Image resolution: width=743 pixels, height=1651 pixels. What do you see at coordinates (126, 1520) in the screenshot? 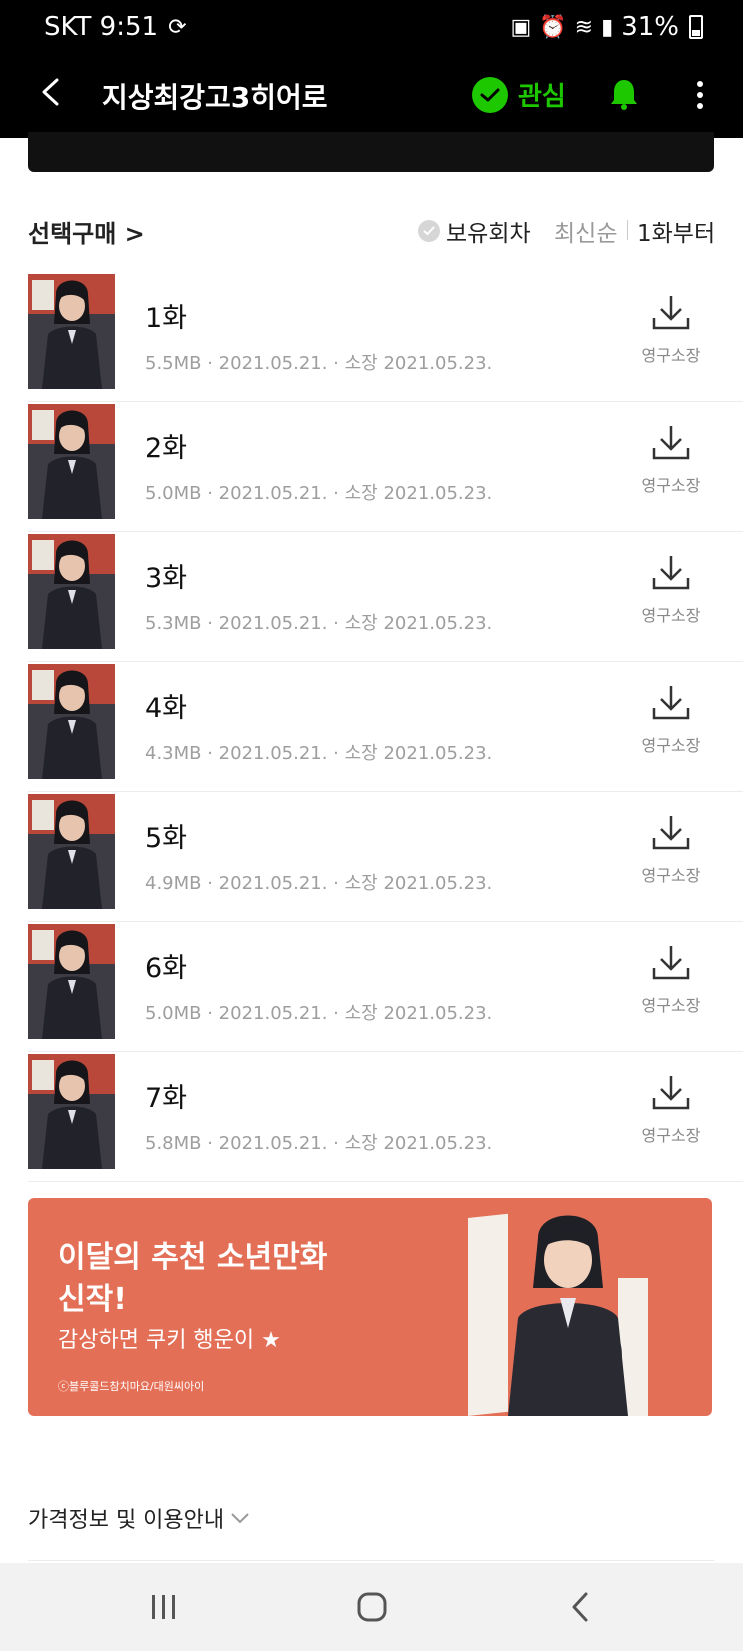
I see `price-info-label: 가격정보 및 이용안내` at bounding box center [126, 1520].